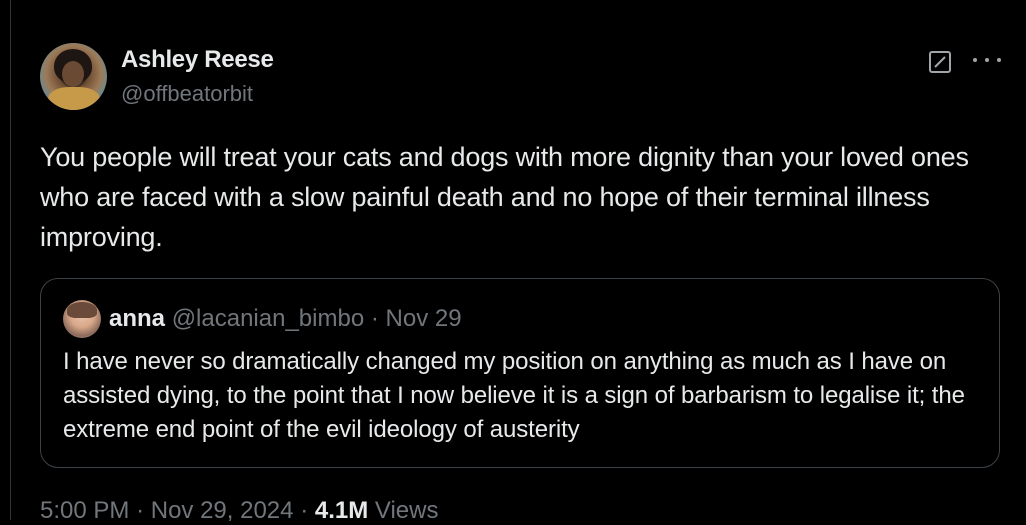  Describe the element at coordinates (137, 318) in the screenshot. I see `quoted-author-name: anna` at that location.